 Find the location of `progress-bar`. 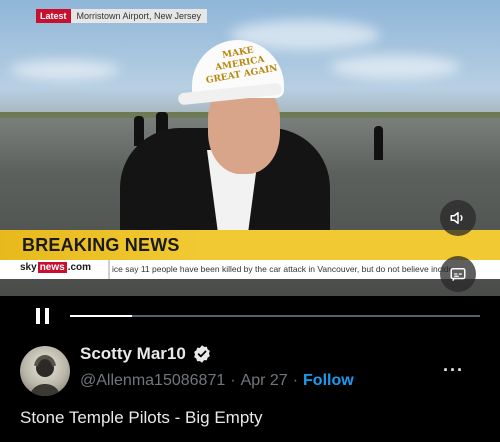

progress-bar is located at coordinates (275, 316).